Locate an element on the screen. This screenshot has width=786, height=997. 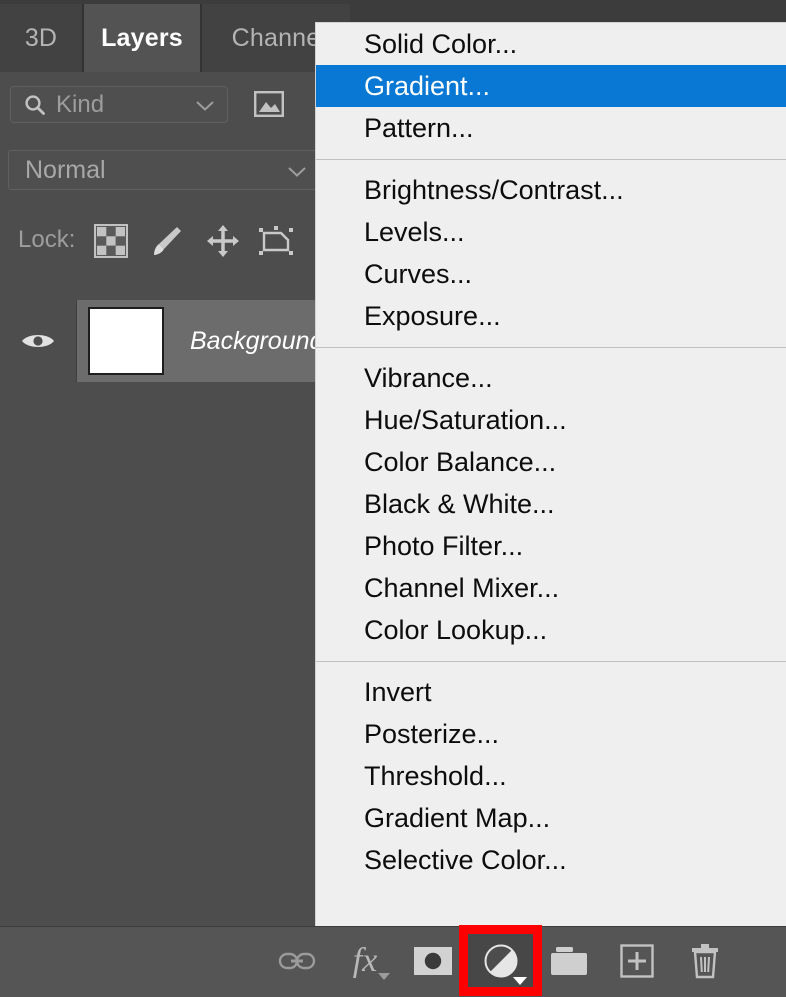
half-filled-circle-icon is located at coordinates (501, 961).